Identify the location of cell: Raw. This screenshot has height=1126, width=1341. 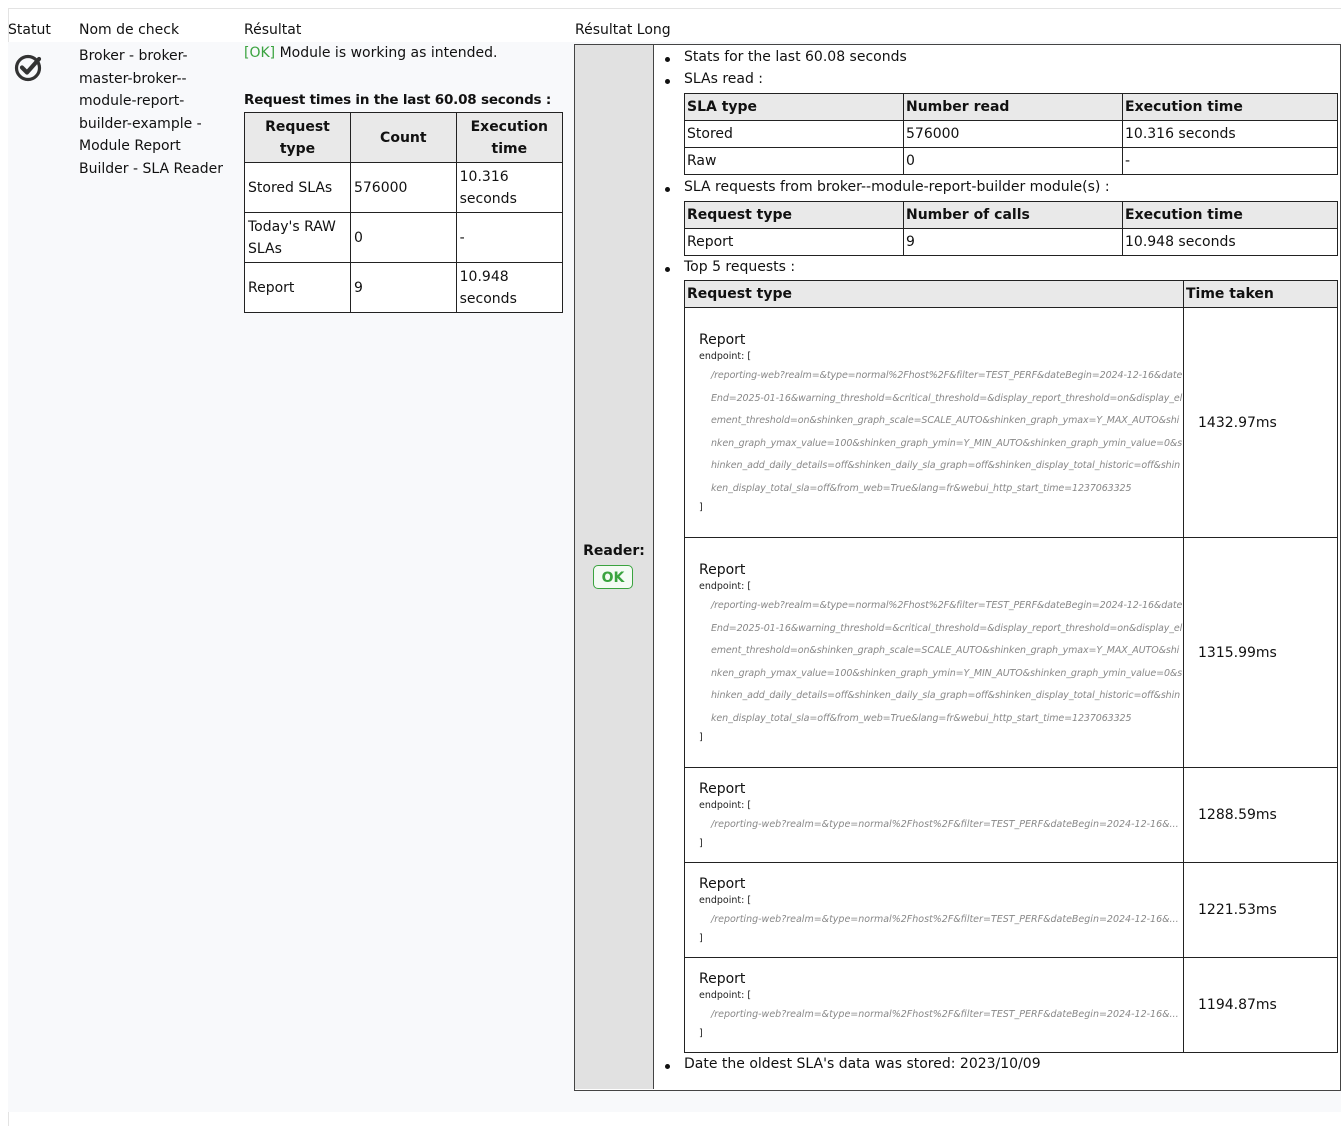
(794, 161).